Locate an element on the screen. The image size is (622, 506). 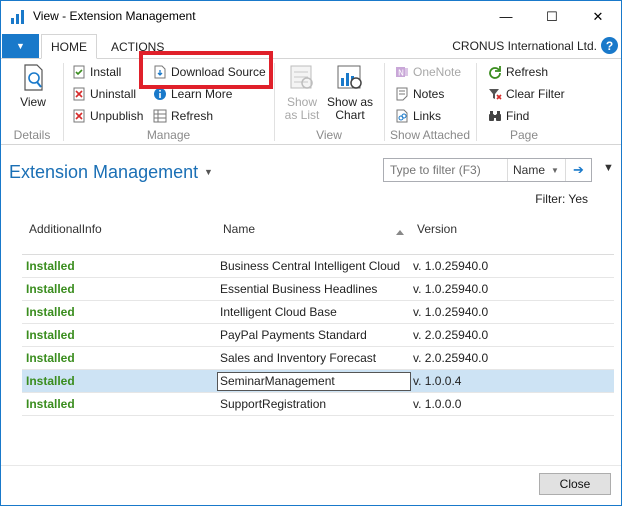
install-icon is located at coordinates (79, 72).